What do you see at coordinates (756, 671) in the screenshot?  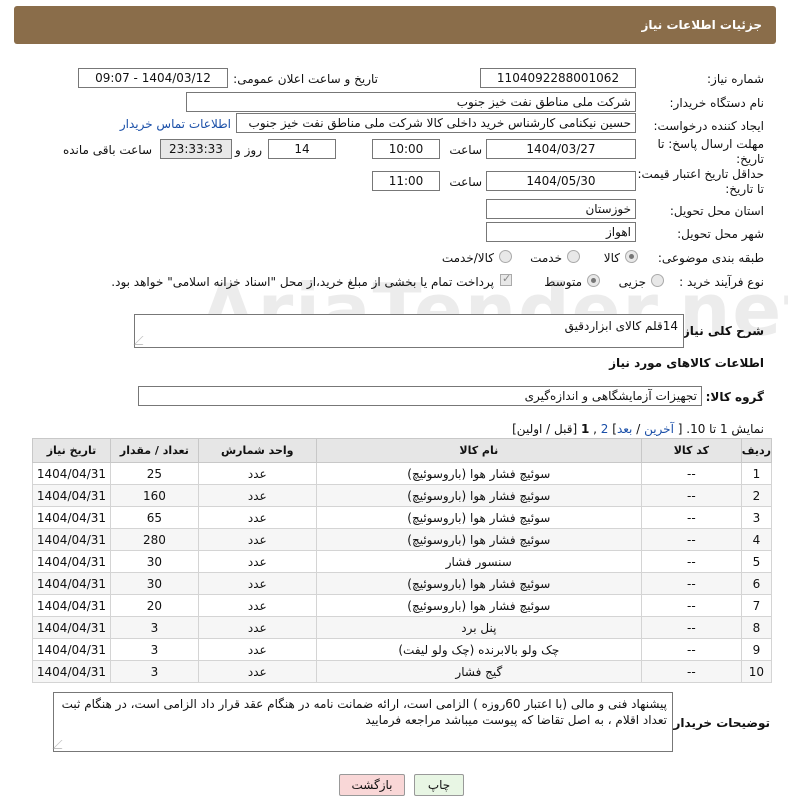 I see `cell-row-number: 10` at bounding box center [756, 671].